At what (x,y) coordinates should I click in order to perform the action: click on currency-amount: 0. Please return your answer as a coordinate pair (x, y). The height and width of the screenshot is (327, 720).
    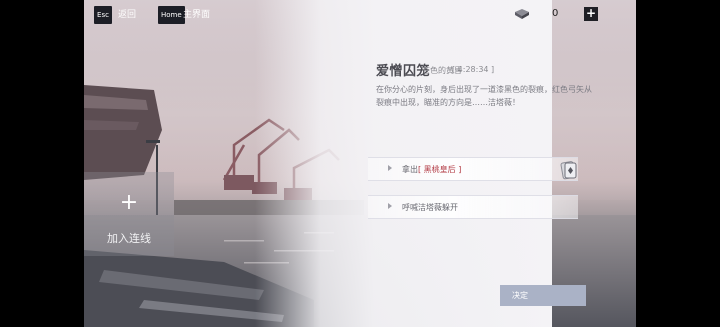
    Looking at the image, I should click on (555, 13).